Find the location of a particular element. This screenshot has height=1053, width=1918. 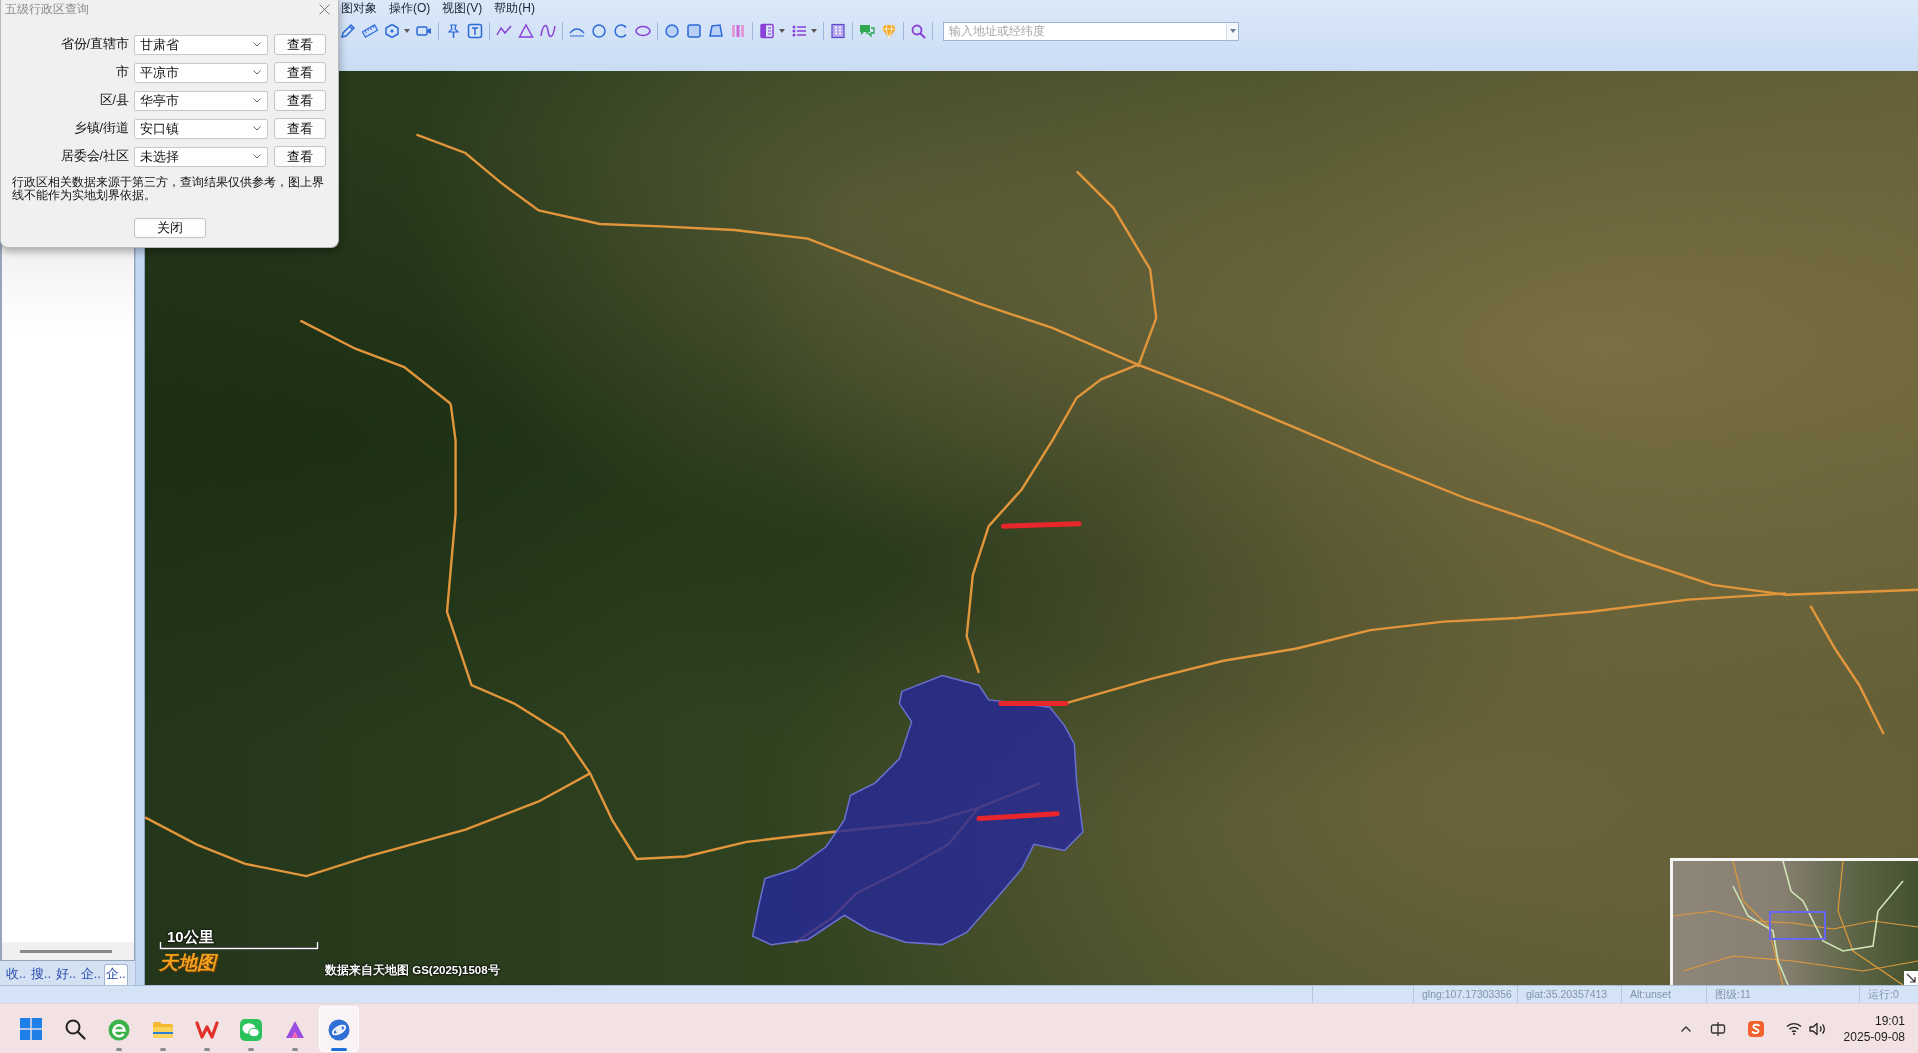

menu-item: 图对象 is located at coordinates (359, 7).